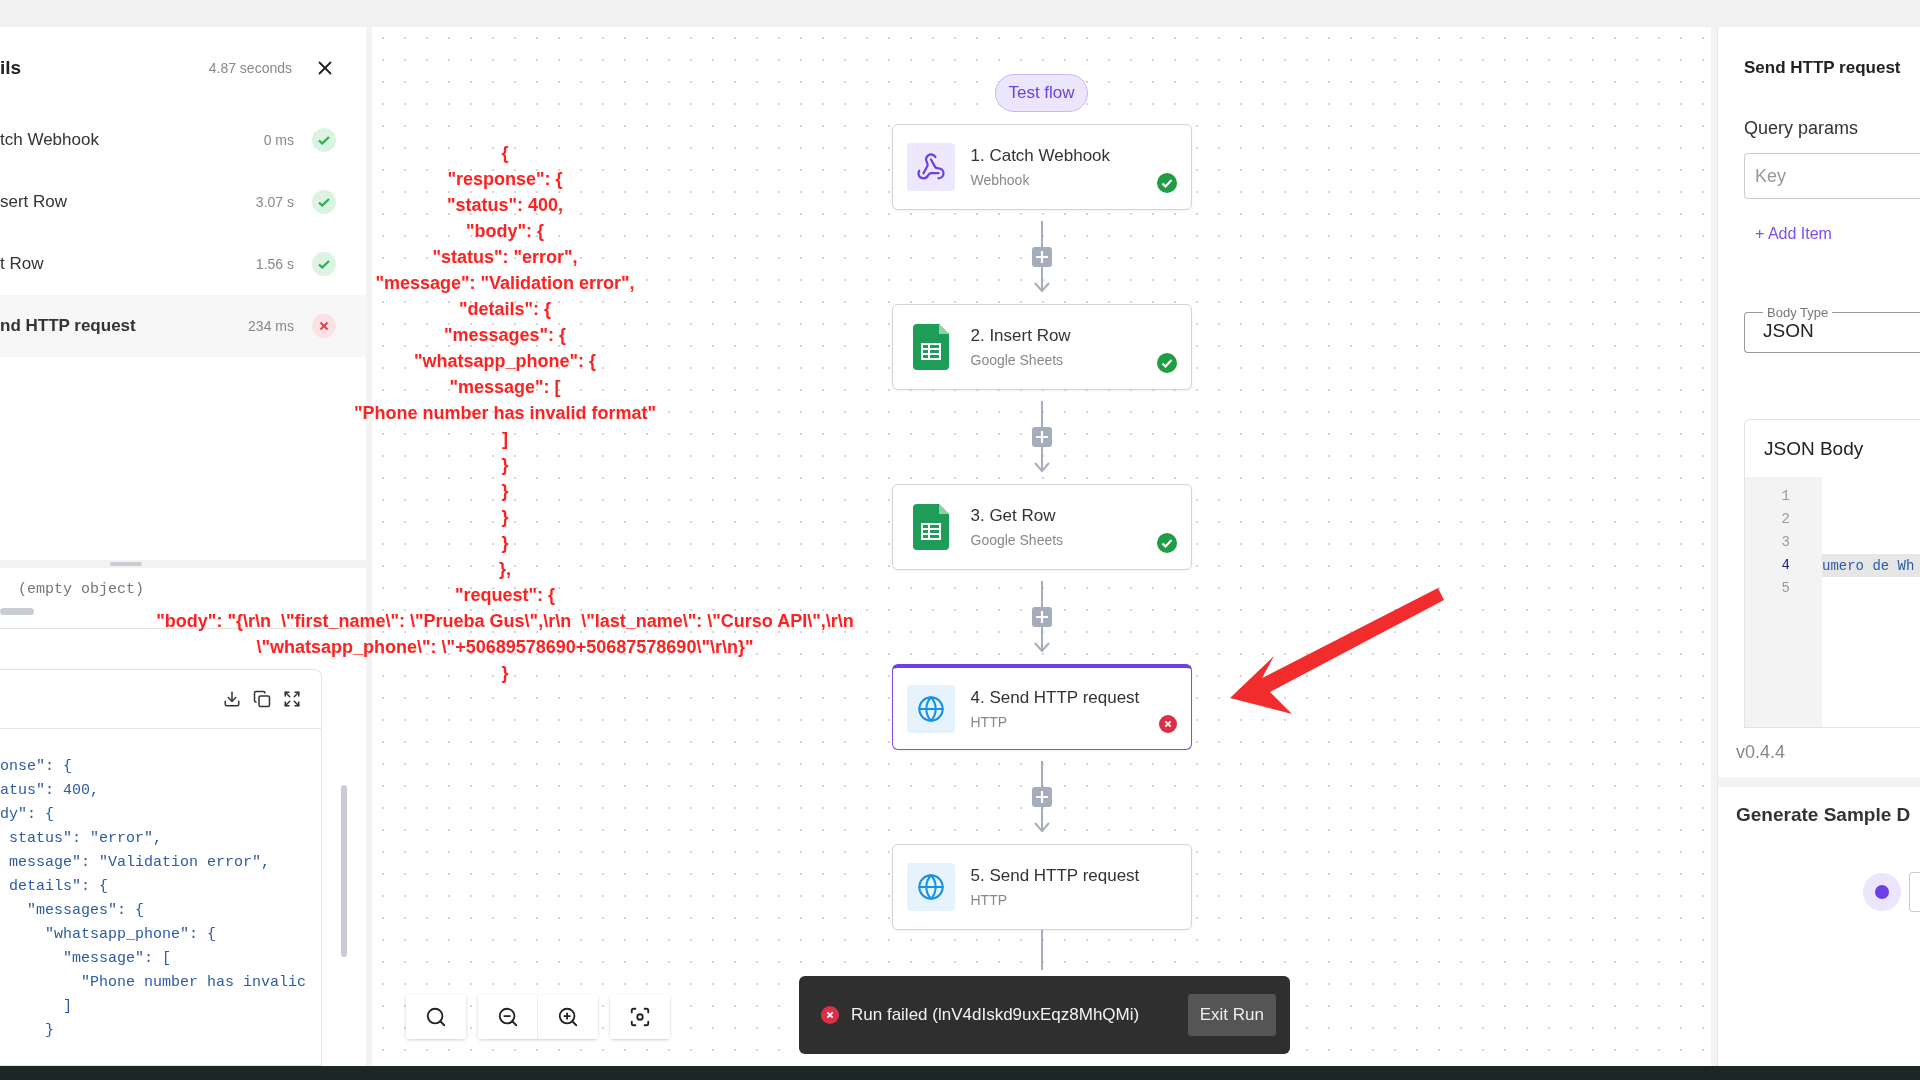  I want to click on step-name: t Row, so click(22, 264).